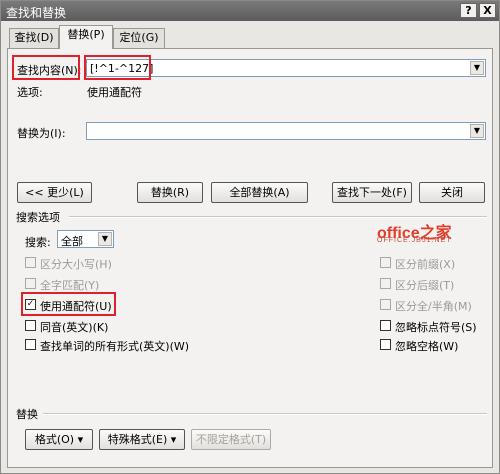 This screenshot has height=474, width=500. I want to click on close-button: 关闭, so click(452, 192).